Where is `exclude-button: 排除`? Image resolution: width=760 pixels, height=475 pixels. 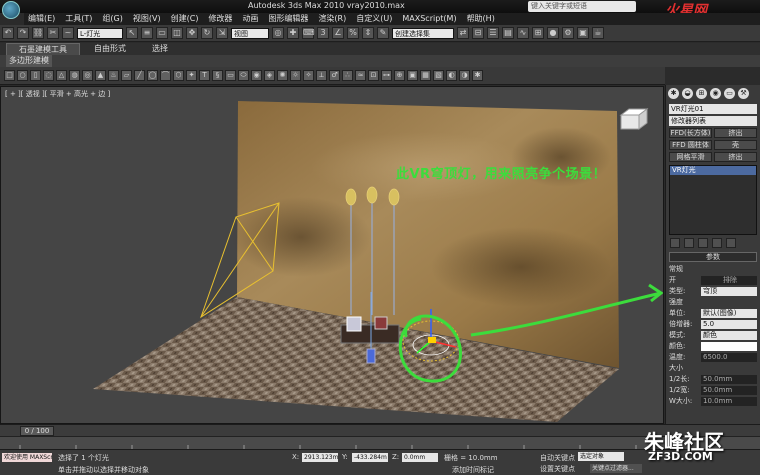 exclude-button: 排除 is located at coordinates (729, 280).